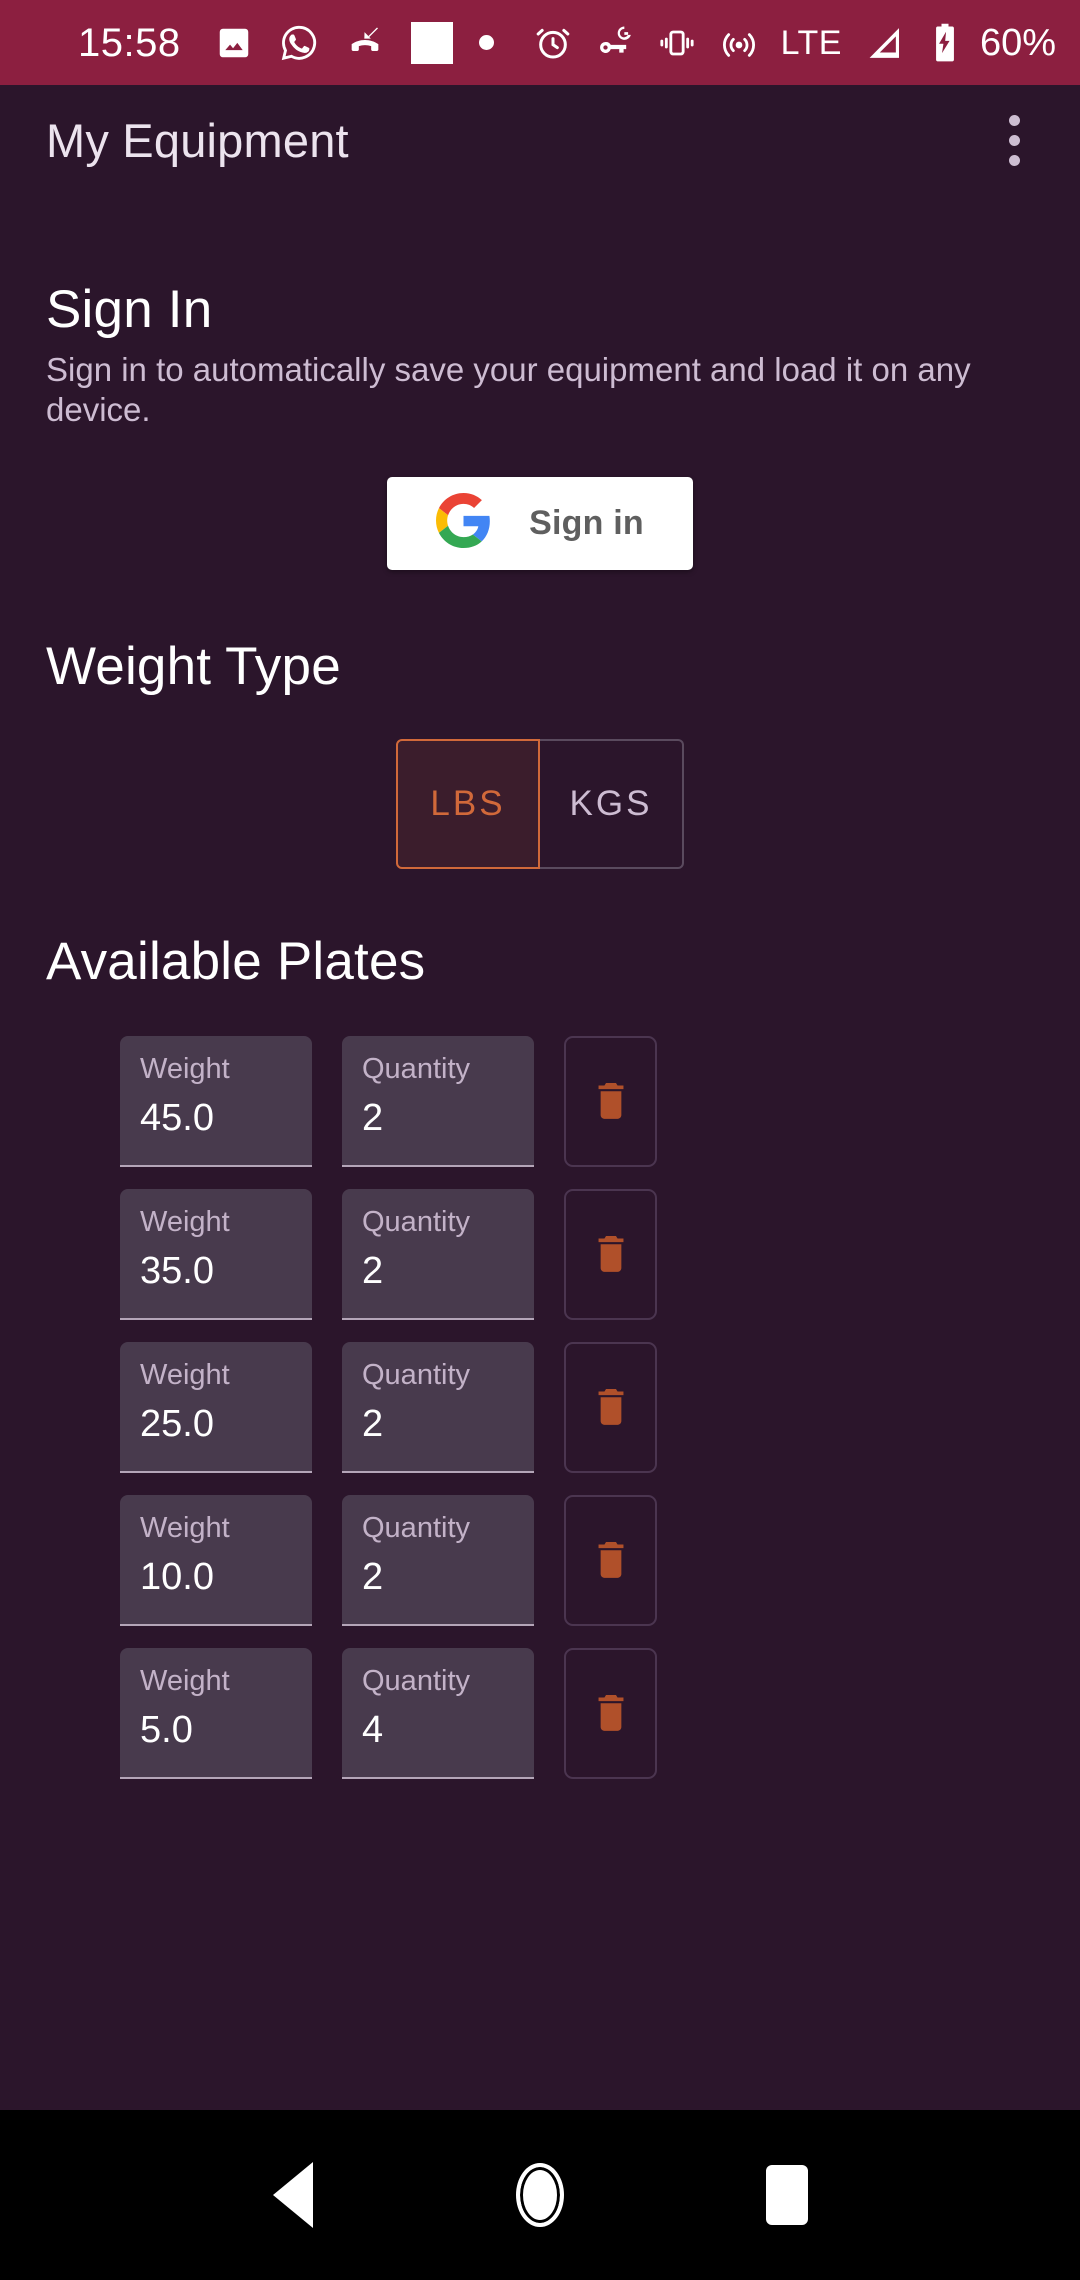  I want to click on weight-type-heading: Weight Type, so click(193, 666).